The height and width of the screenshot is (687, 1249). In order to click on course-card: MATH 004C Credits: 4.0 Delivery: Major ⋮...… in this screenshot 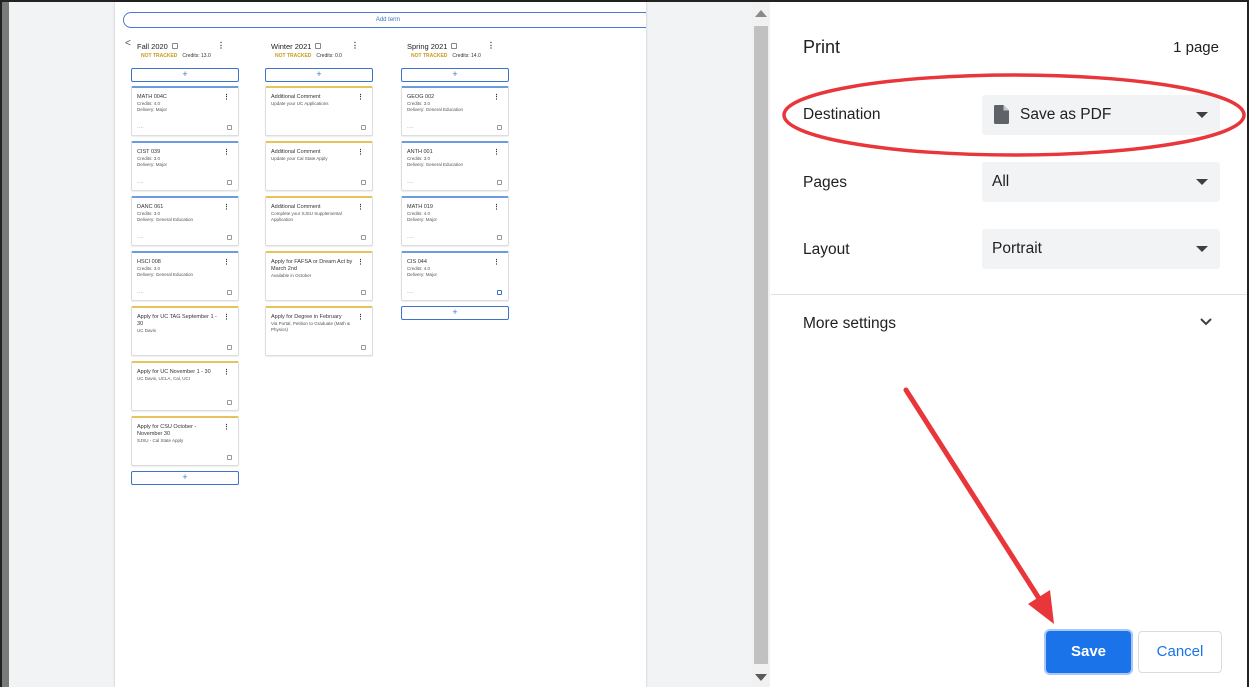, I will do `click(185, 111)`.